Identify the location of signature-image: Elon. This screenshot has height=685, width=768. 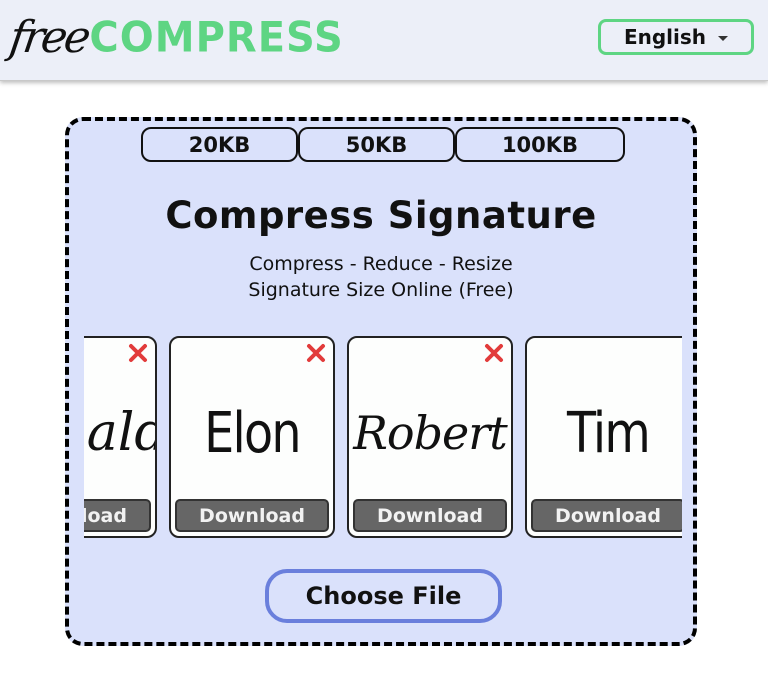
(252, 433).